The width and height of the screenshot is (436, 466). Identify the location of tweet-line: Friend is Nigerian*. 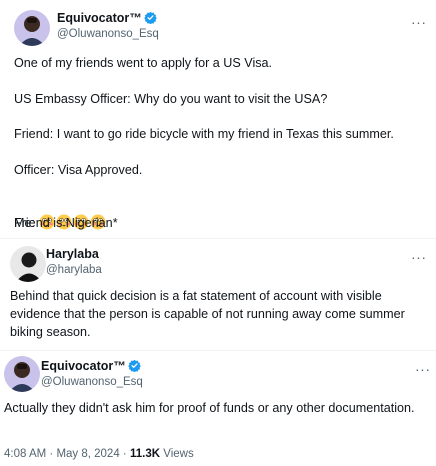
(66, 223).